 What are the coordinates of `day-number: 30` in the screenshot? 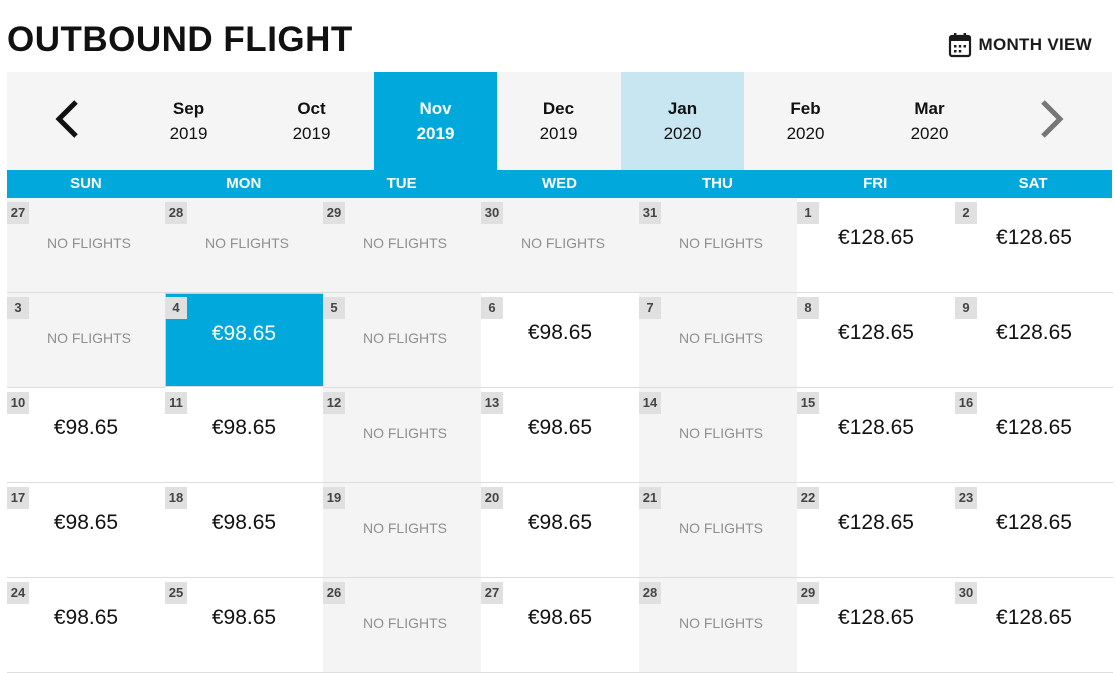 It's located at (966, 593).